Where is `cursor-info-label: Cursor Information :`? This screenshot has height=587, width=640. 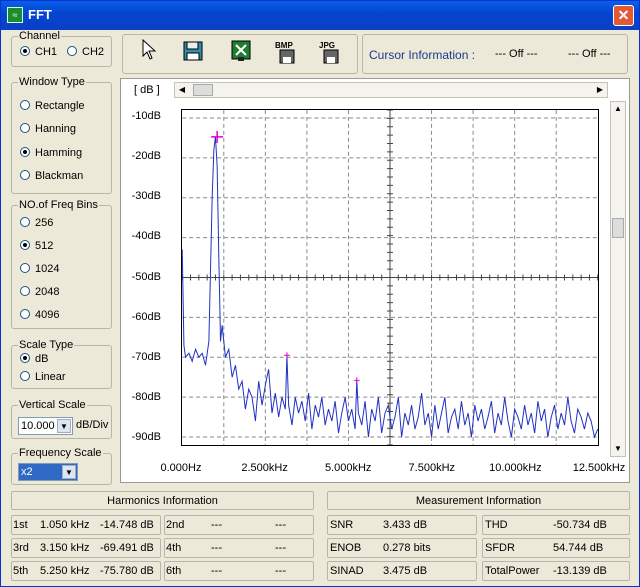
cursor-info-label: Cursor Information : is located at coordinates (422, 55).